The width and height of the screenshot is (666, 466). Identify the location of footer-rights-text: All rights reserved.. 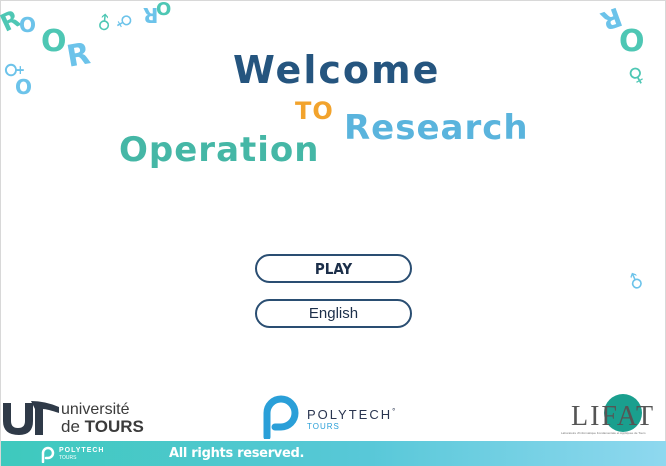
(237, 453).